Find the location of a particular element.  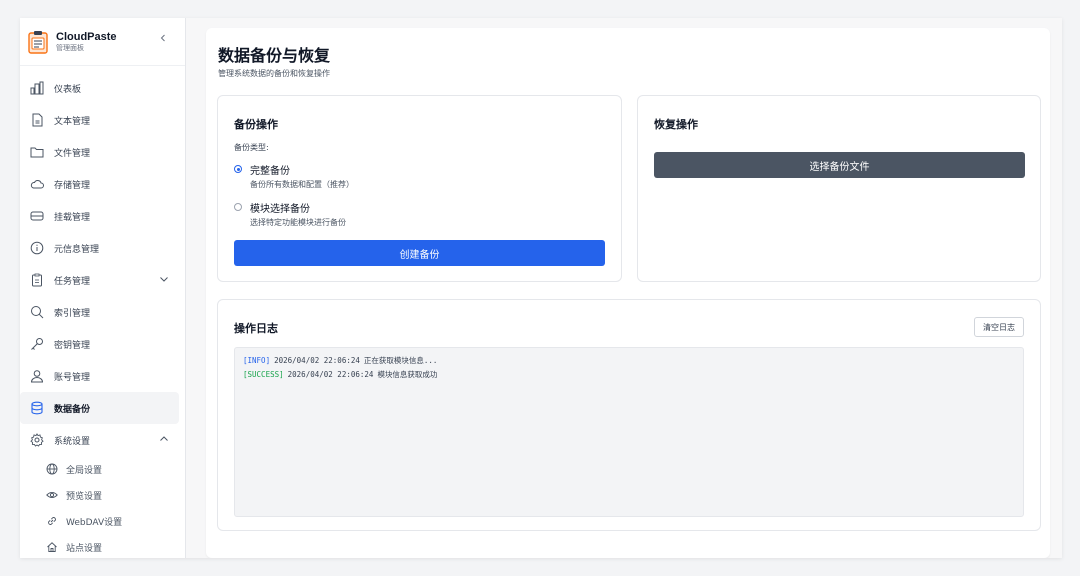

sidebar-subitem-label: 全局设置 is located at coordinates (84, 470).